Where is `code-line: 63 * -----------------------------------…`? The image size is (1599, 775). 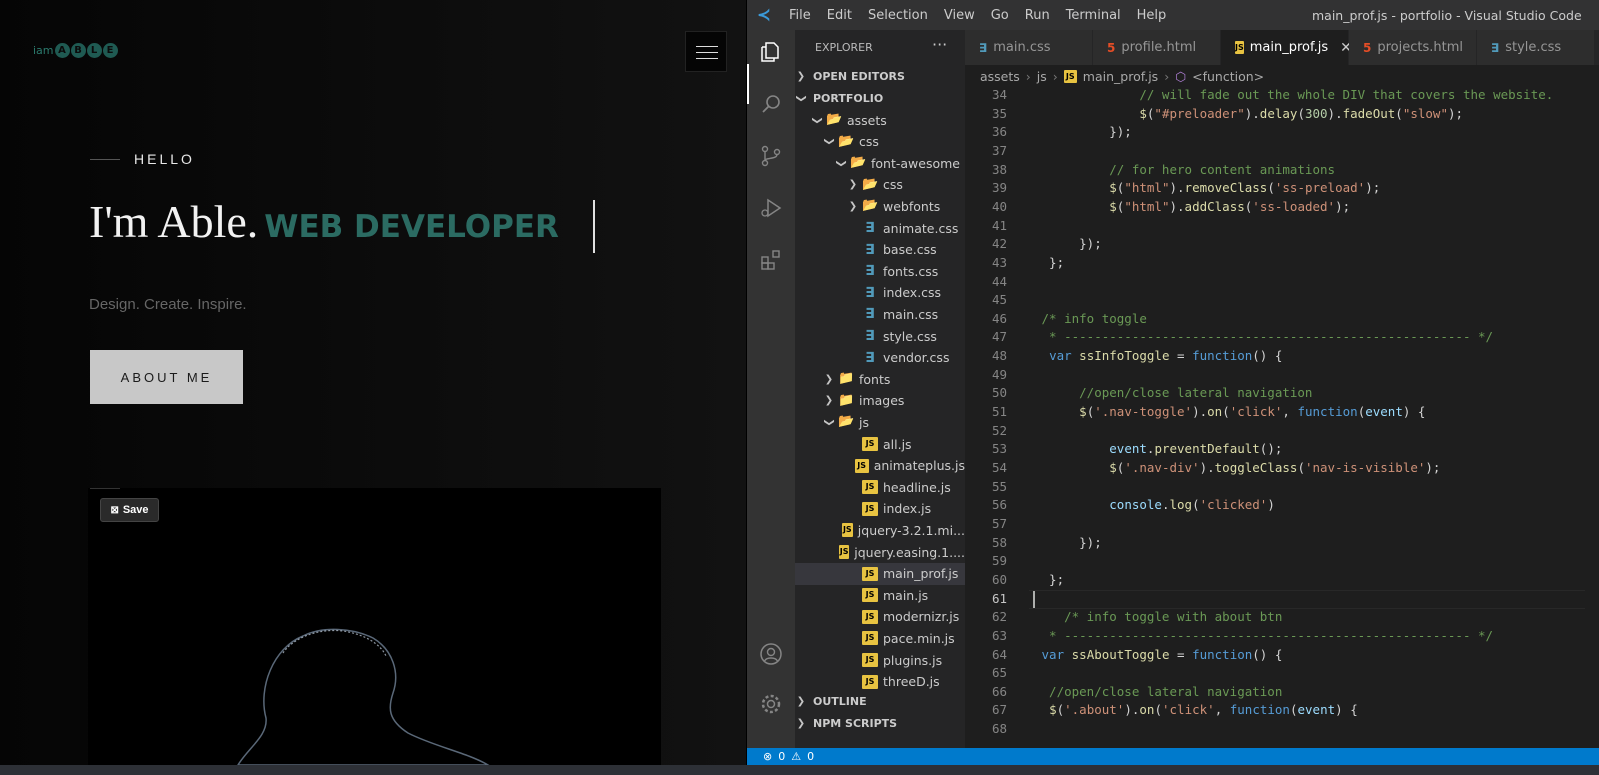 code-line: 63 * -----------------------------------… is located at coordinates (1282, 637).